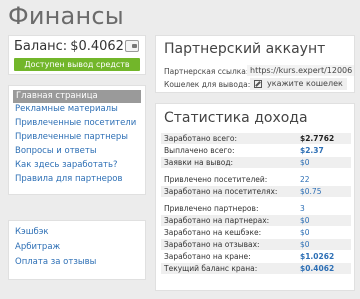  I want to click on balance-card: Баланс: $0.4062 Доступен вывод средств, so click(77, 55).